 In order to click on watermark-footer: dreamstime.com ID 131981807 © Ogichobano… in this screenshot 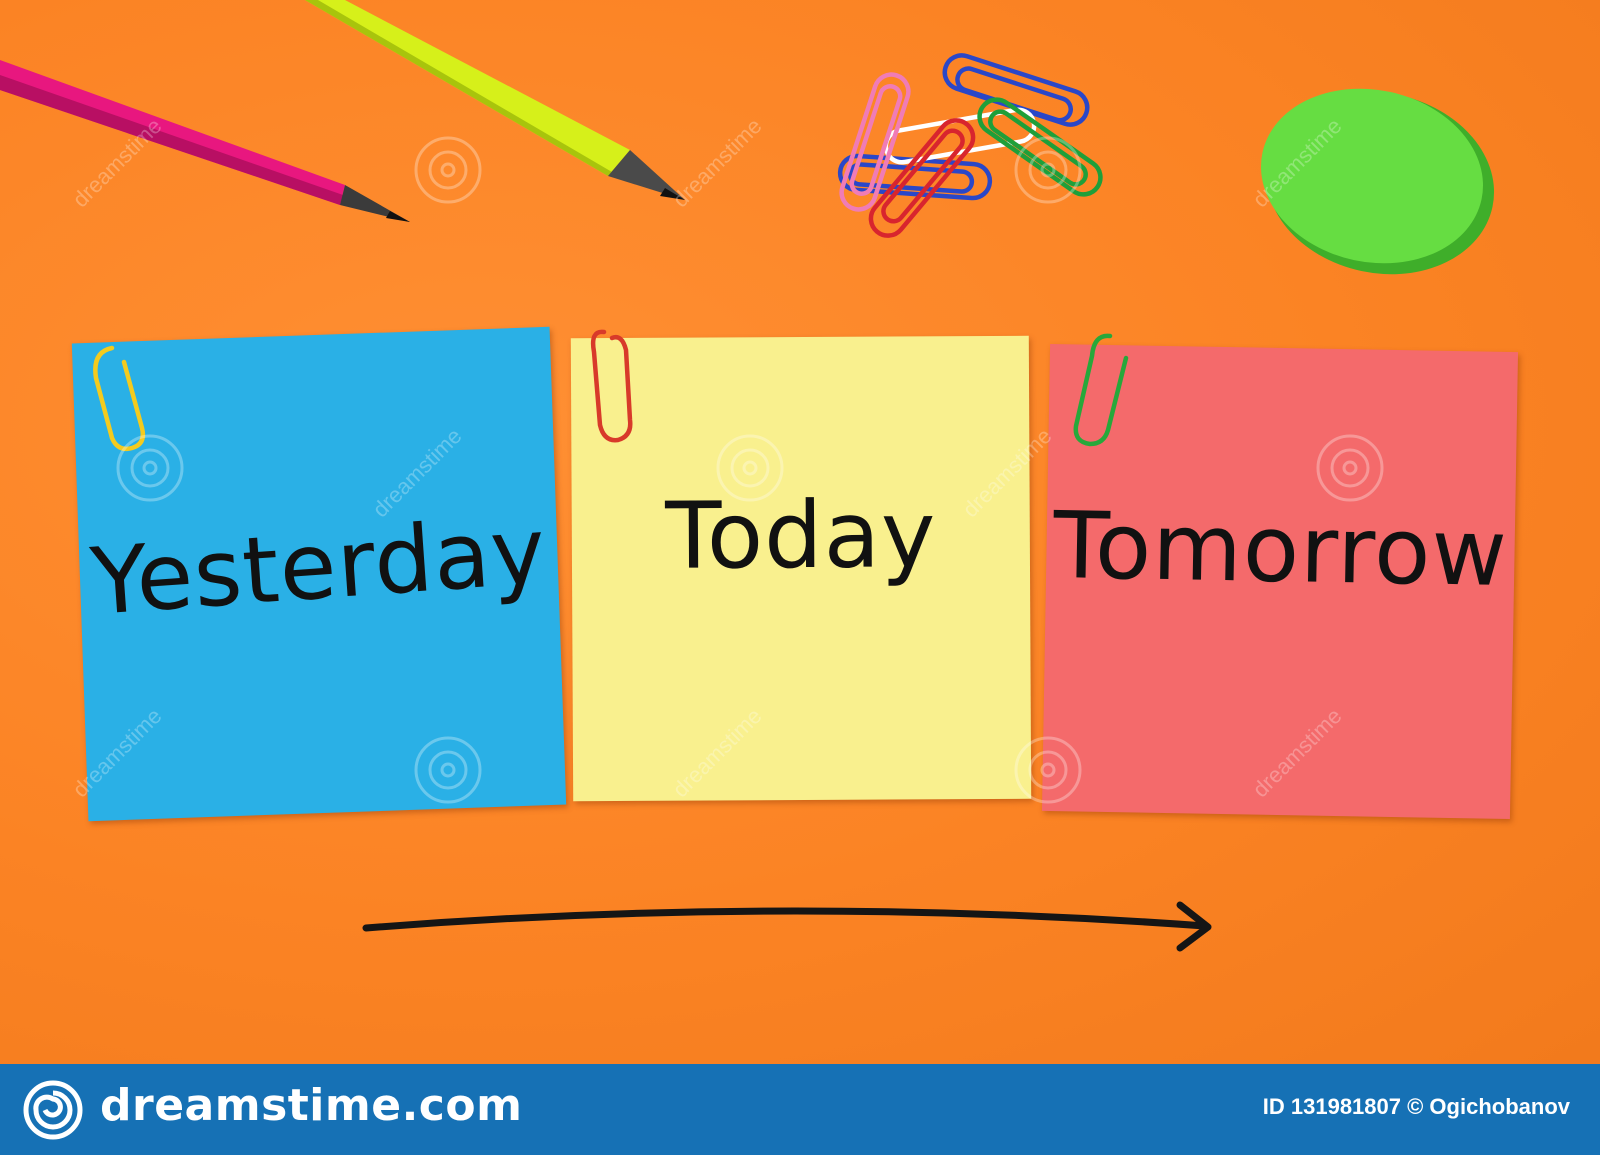, I will do `click(800, 1109)`.